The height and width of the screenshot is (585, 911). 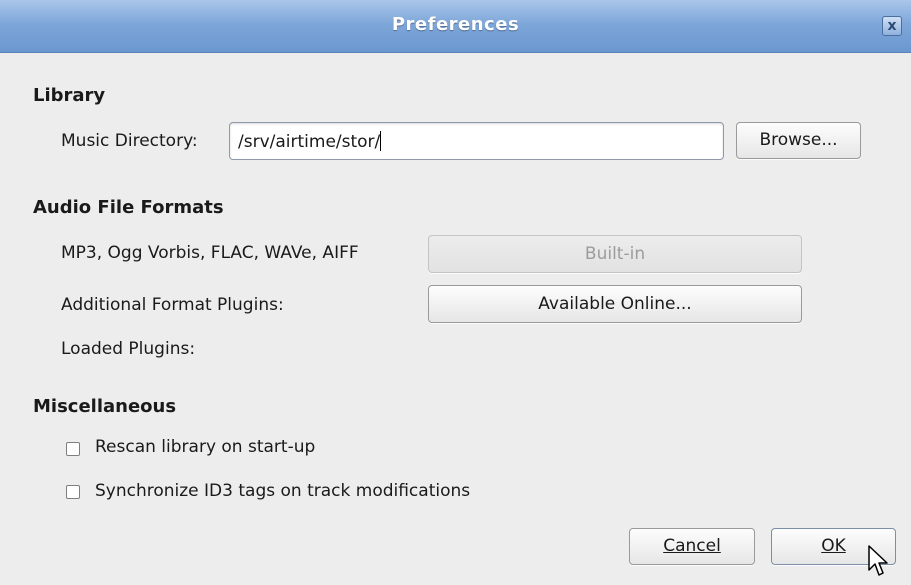 I want to click on cancel-button-label: Cancel, so click(x=692, y=546).